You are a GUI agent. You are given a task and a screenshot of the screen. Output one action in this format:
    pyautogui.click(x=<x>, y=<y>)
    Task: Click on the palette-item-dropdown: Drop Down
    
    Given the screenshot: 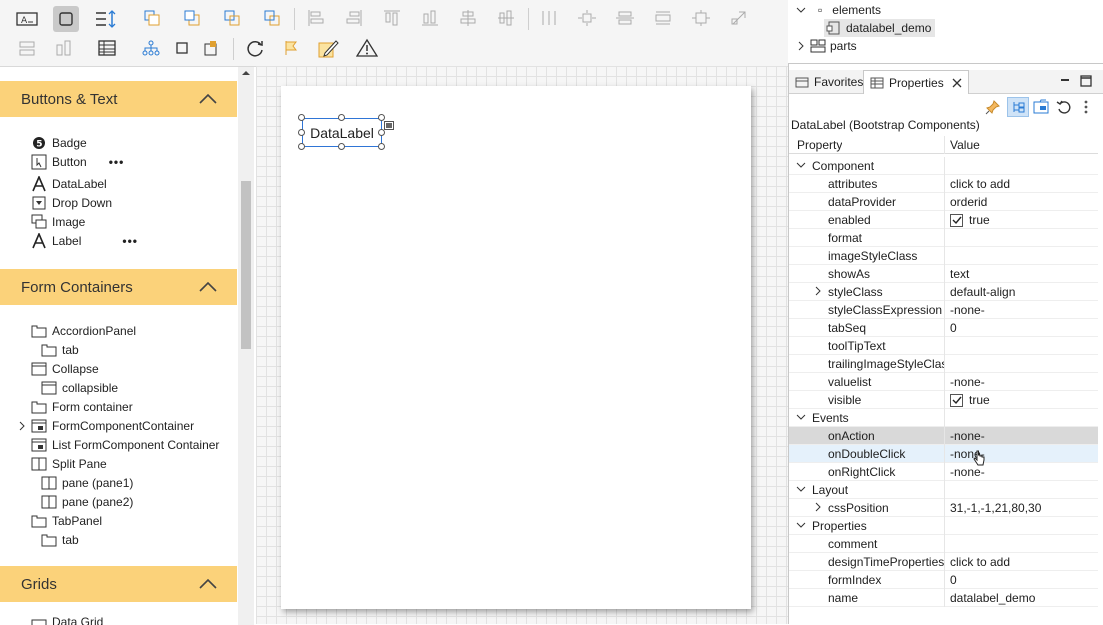 What is the action you would take?
    pyautogui.click(x=71, y=202)
    